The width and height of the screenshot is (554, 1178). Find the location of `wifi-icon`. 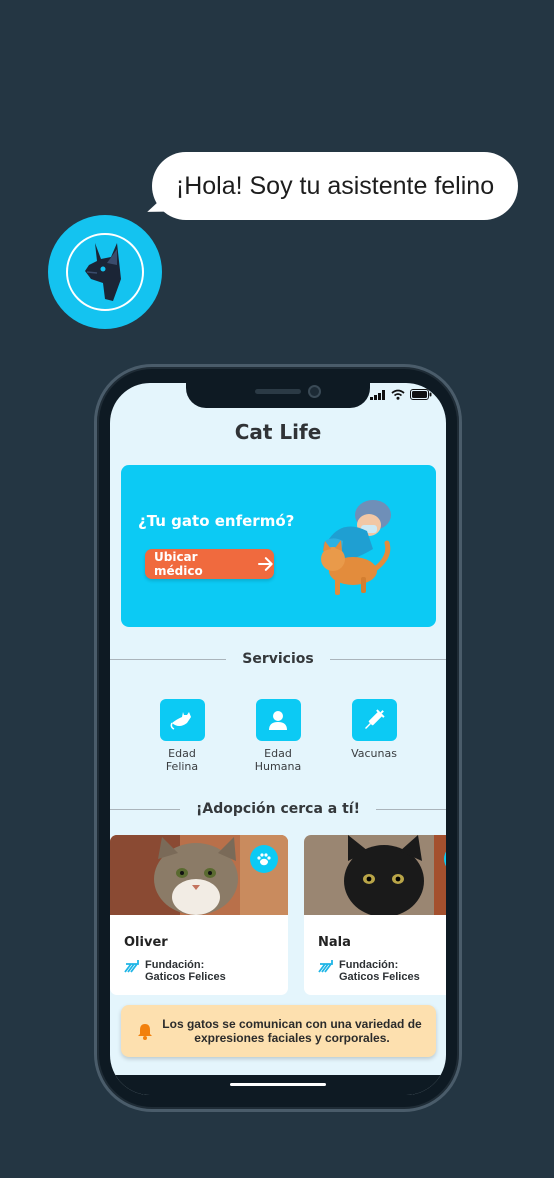

wifi-icon is located at coordinates (398, 394).